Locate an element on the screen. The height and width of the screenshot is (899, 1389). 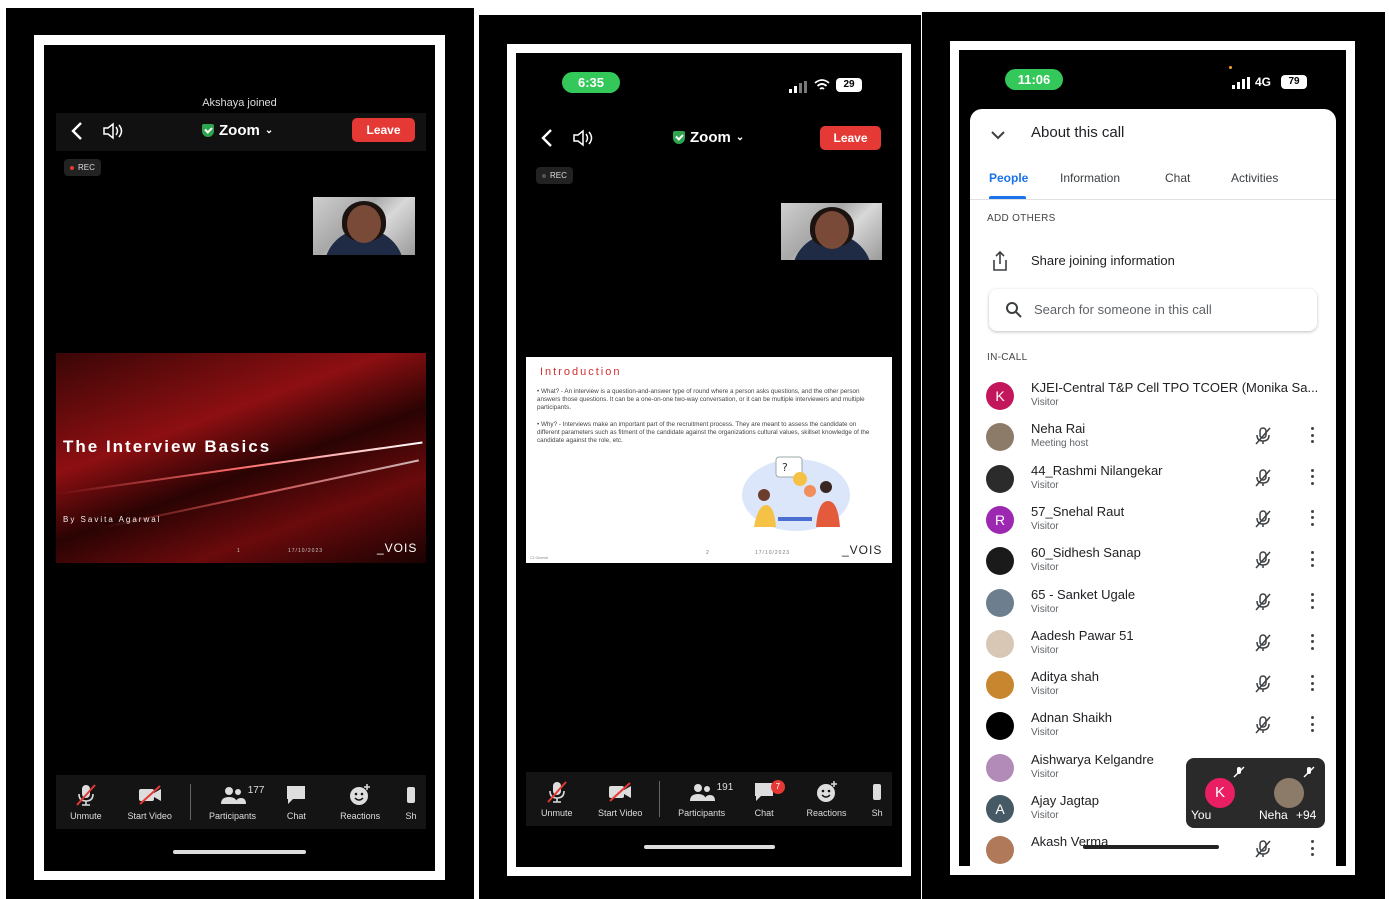
start-video-label: Start Video is located at coordinates (149, 816).